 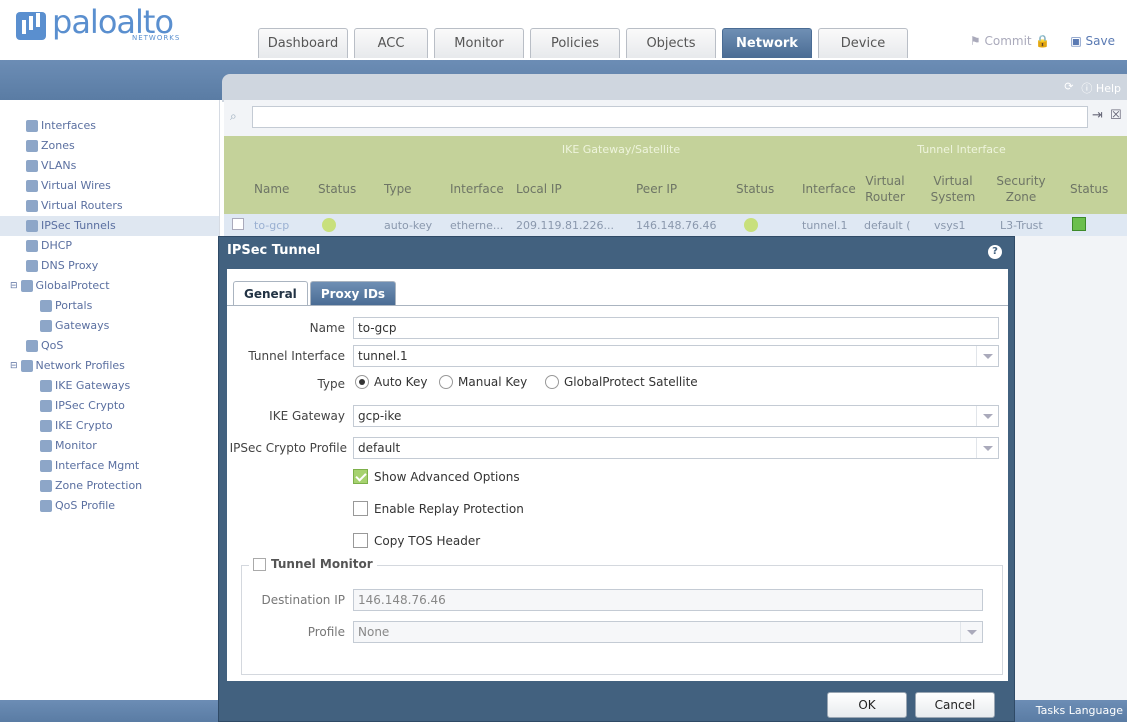 What do you see at coordinates (109, 366) in the screenshot?
I see `sidebar-item-network-profiles: ⊟ Network Profiles` at bounding box center [109, 366].